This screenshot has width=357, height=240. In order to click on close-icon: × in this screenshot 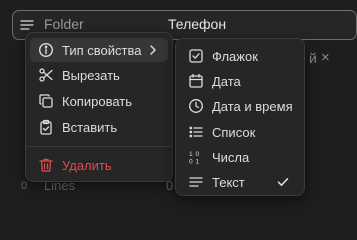, I will do `click(325, 57)`.